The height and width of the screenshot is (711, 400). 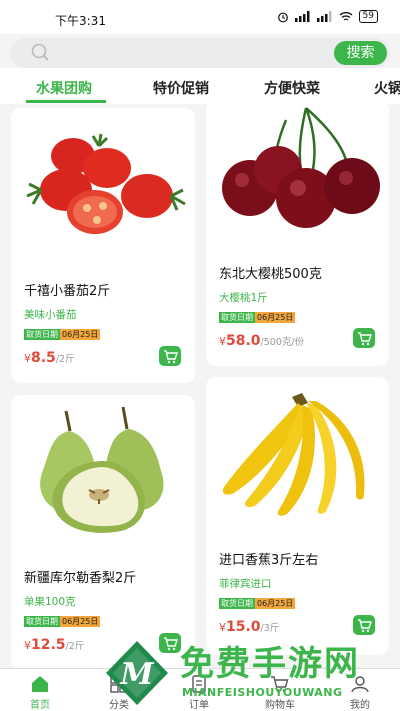 What do you see at coordinates (200, 17) in the screenshot?
I see `status-bar: 下午3:31 59` at bounding box center [200, 17].